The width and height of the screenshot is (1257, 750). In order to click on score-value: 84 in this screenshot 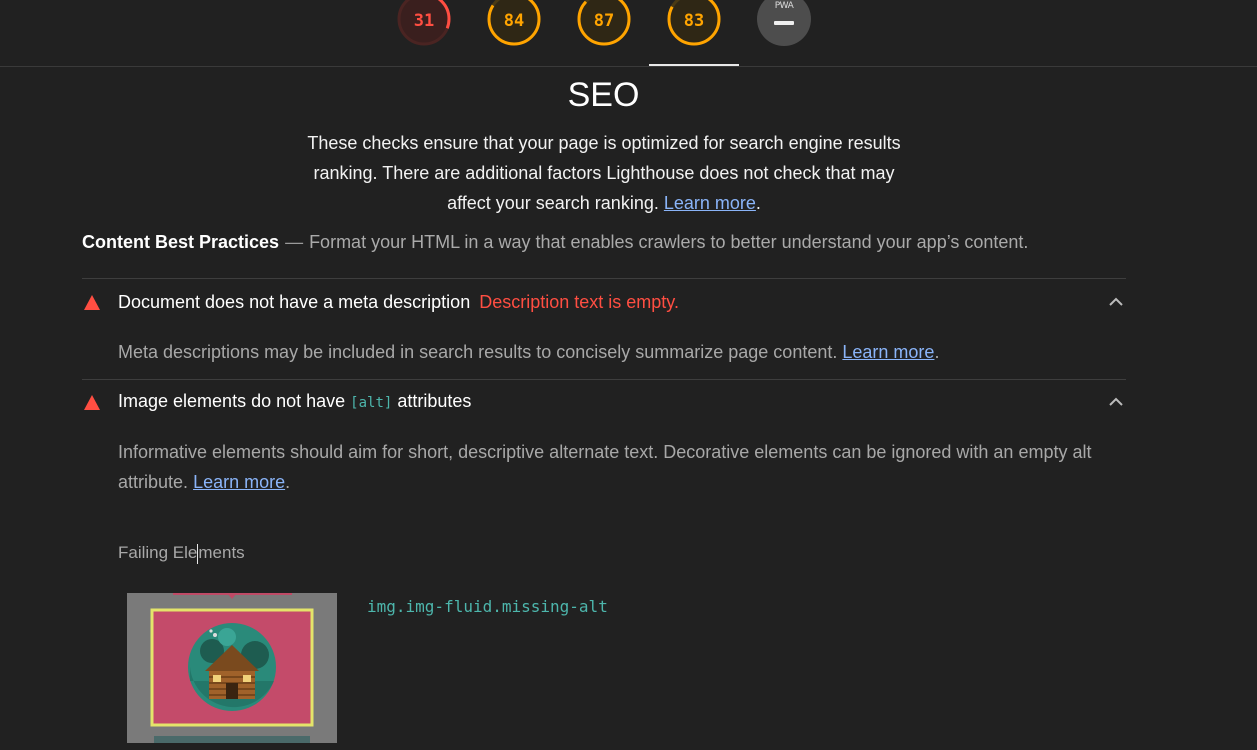, I will do `click(514, 21)`.